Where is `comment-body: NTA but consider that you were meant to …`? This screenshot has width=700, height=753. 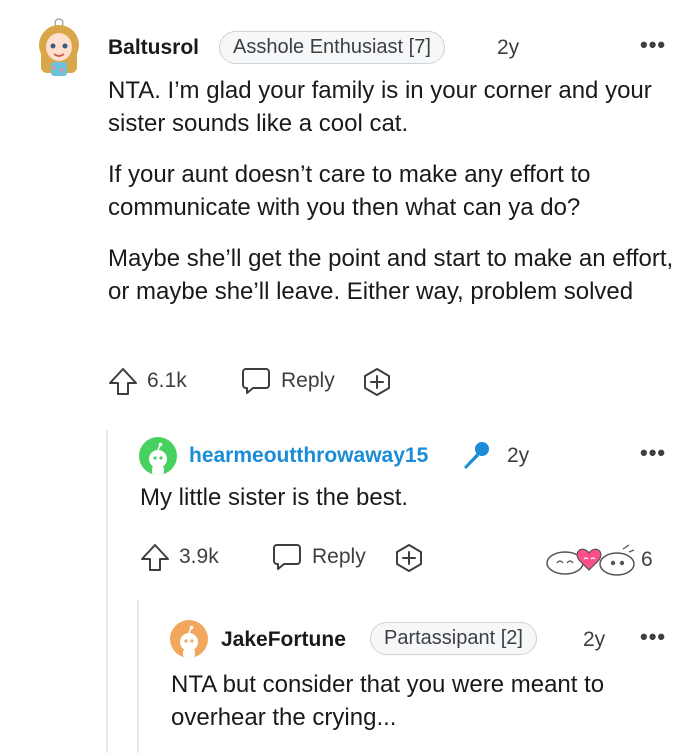 comment-body: NTA but consider that you were meant to … is located at coordinates (388, 701).